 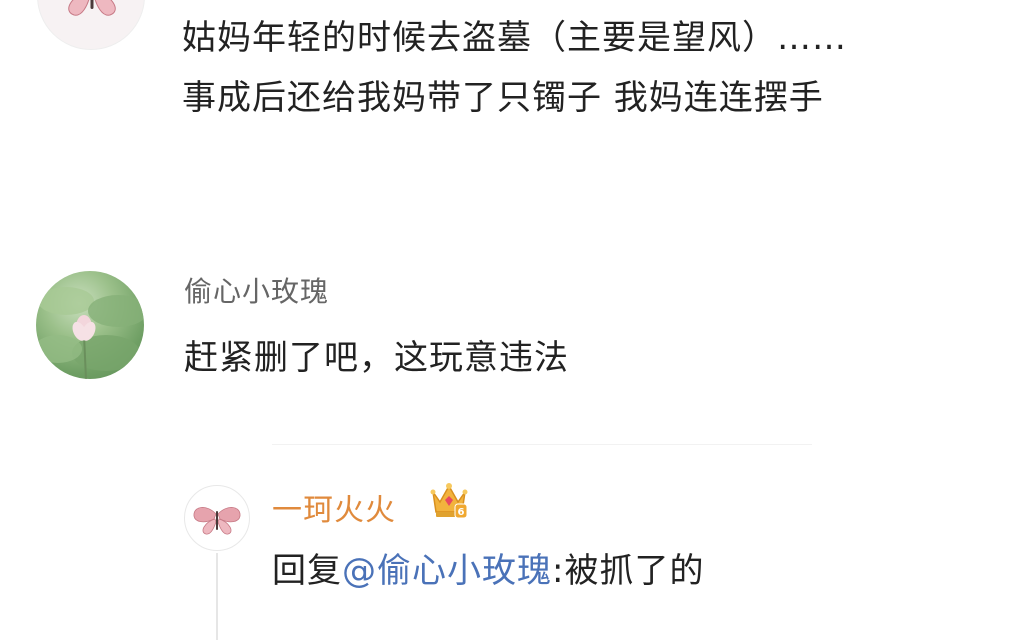 I want to click on thread-connector, so click(x=217, y=596).